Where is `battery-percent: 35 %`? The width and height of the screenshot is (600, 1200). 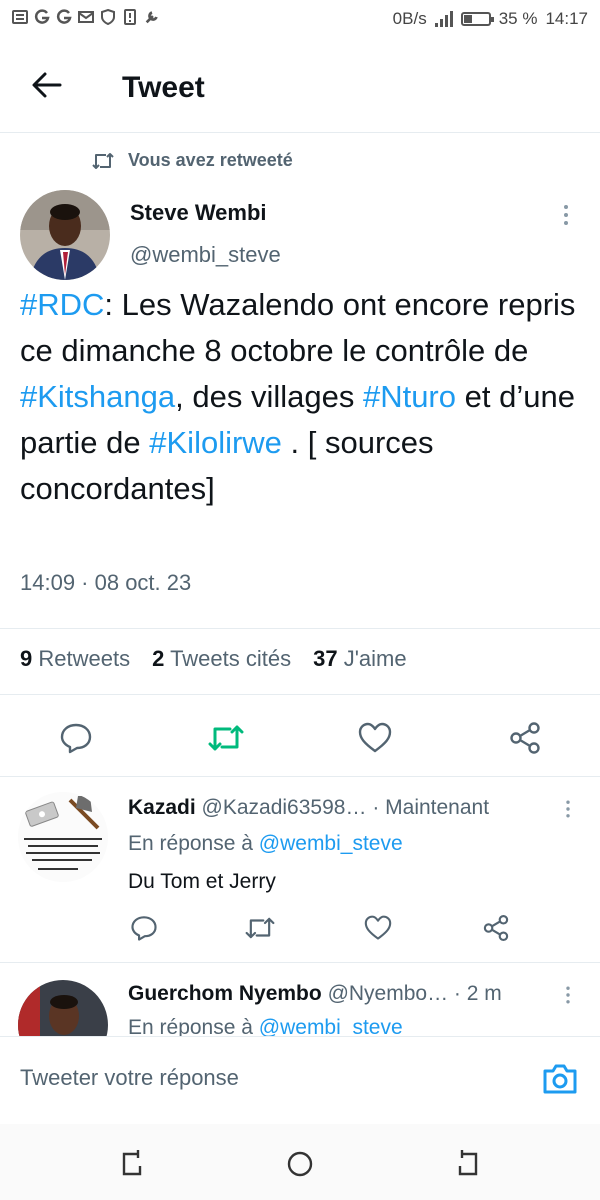
battery-percent: 35 % is located at coordinates (518, 18).